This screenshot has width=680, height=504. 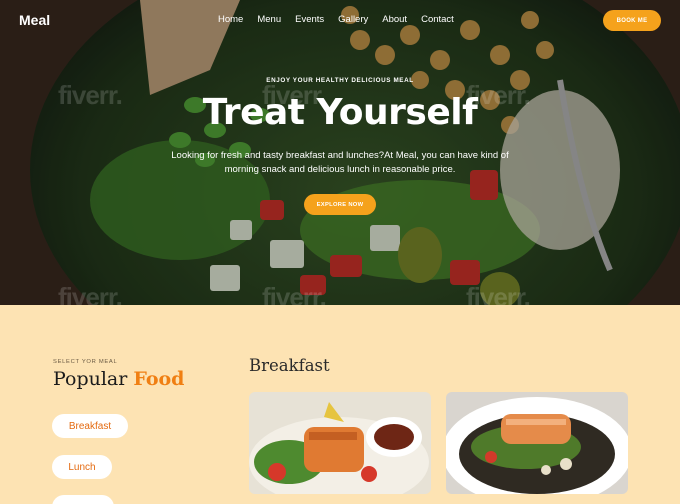 What do you see at coordinates (34, 20) in the screenshot?
I see `site-logo: Meal` at bounding box center [34, 20].